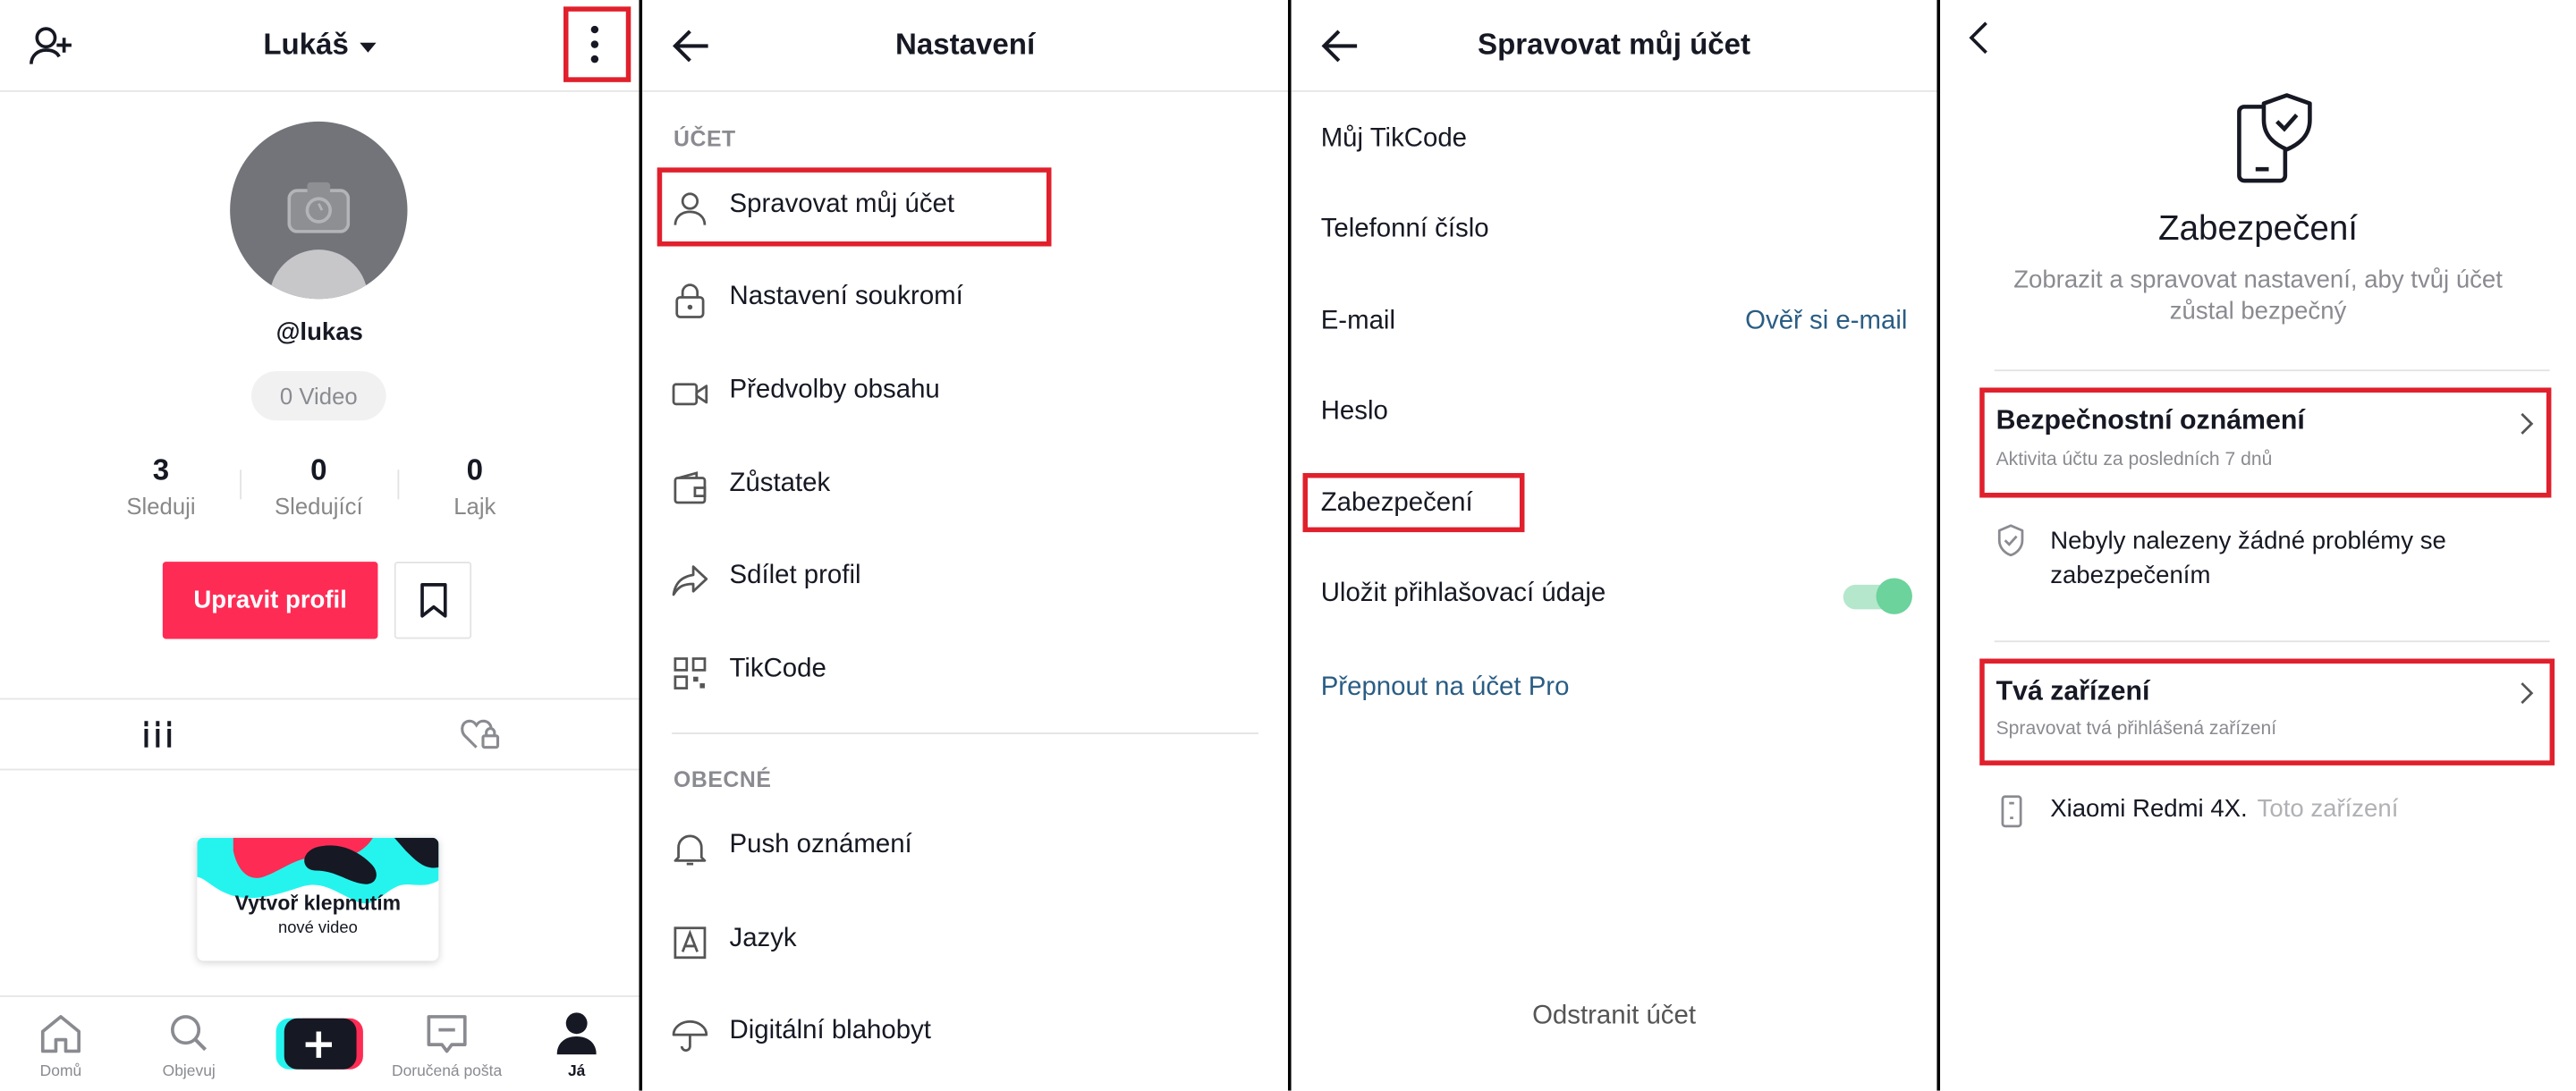 The height and width of the screenshot is (1091, 2576). I want to click on menu-label: Spravovat můj účet, so click(842, 204).